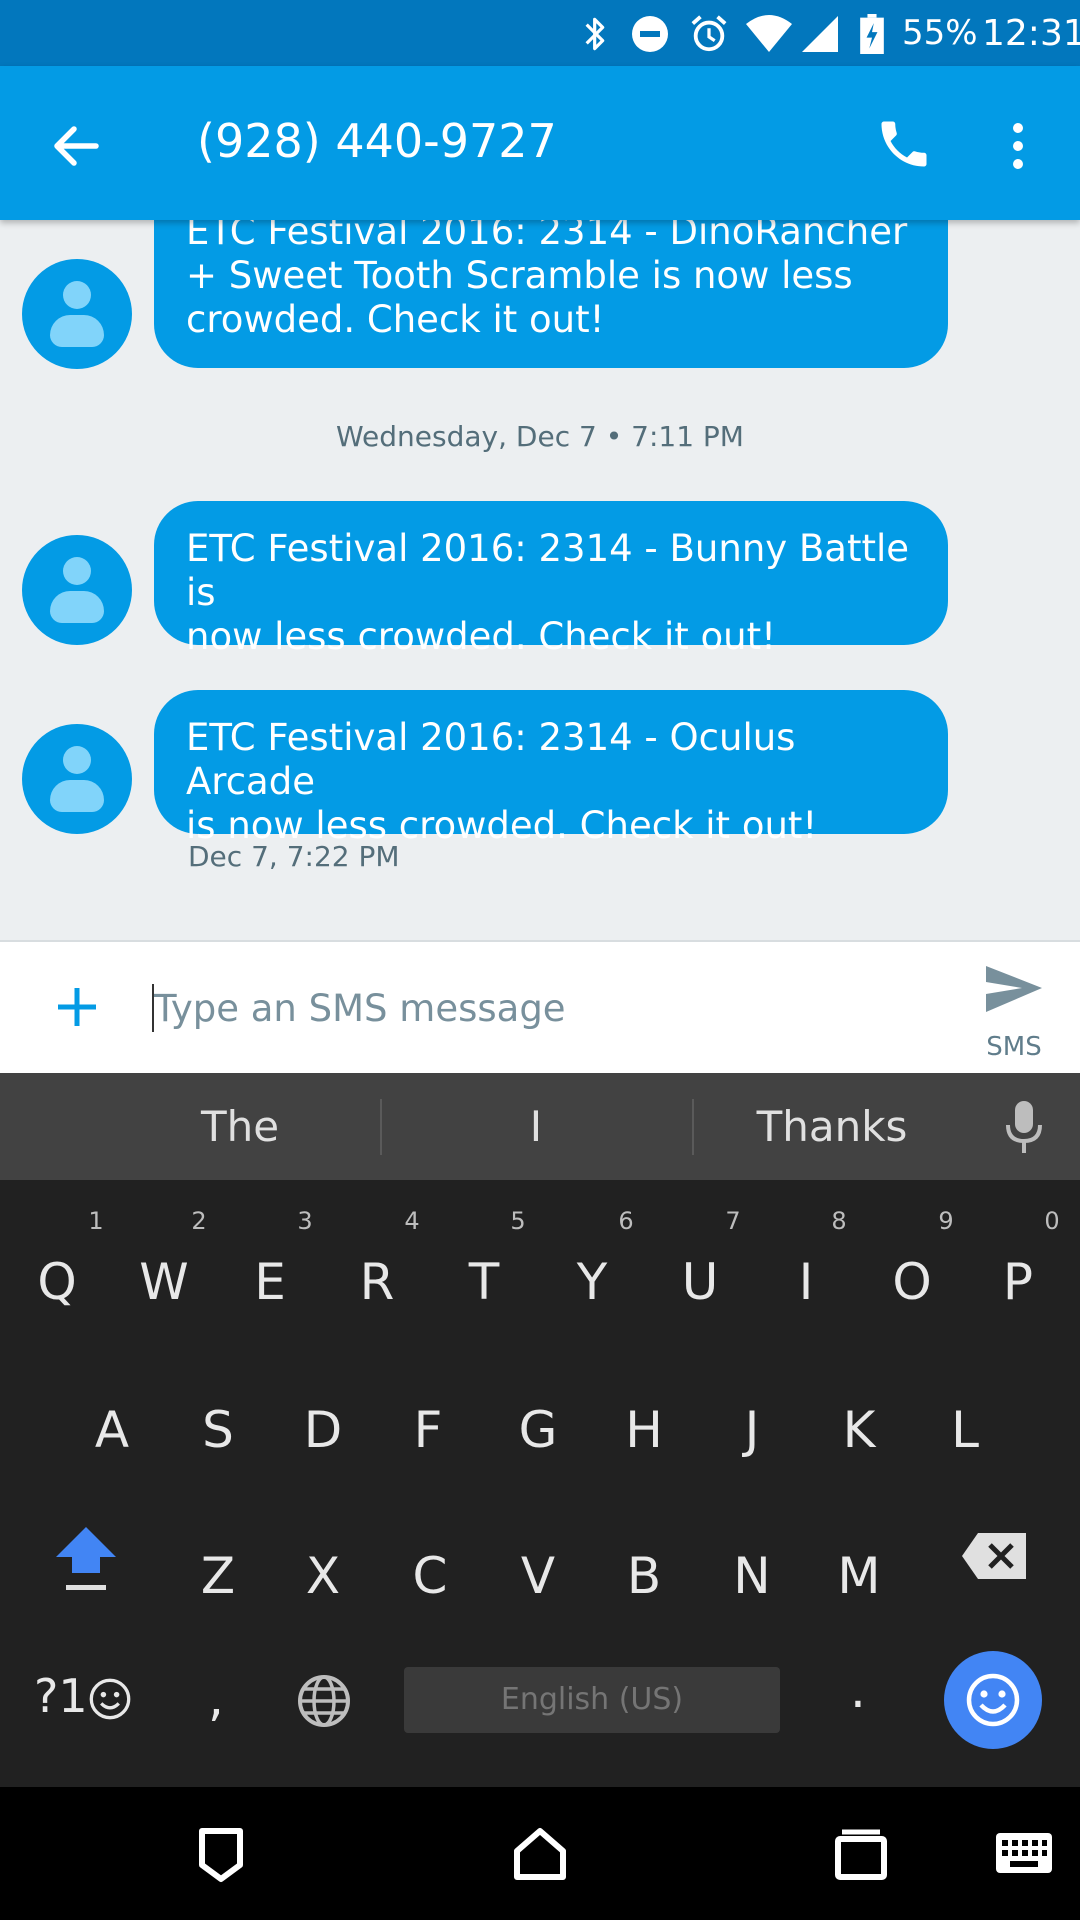  I want to click on smiley-icon, so click(110, 1699).